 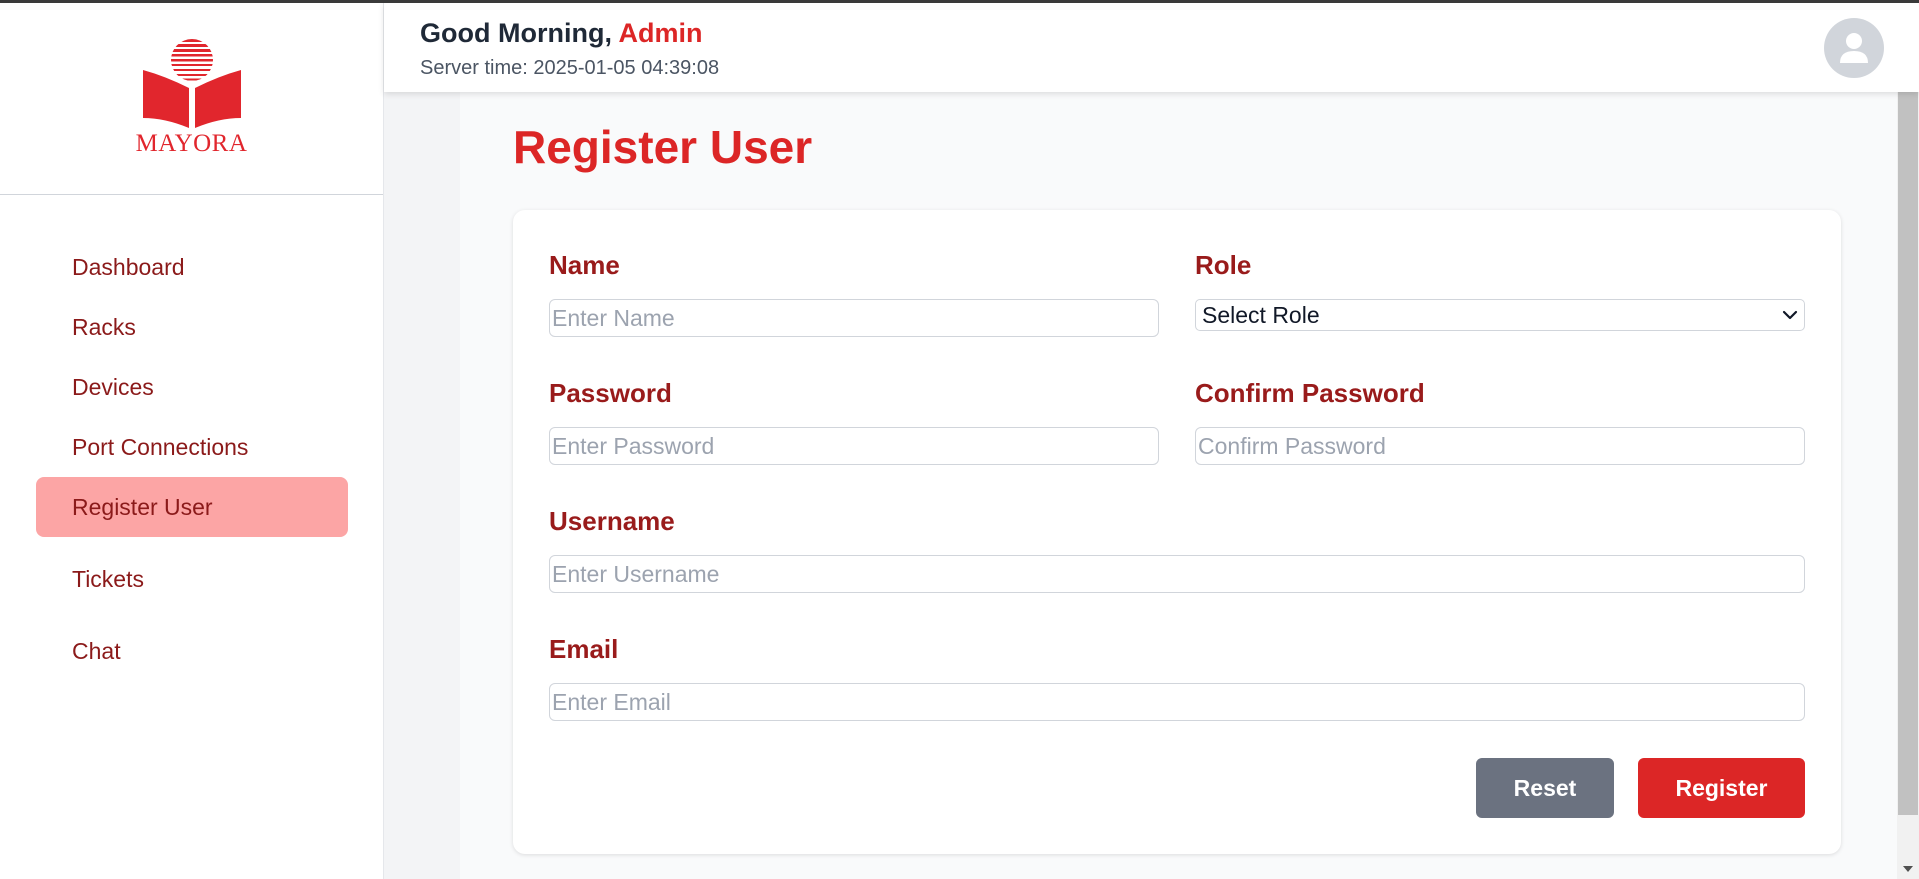 What do you see at coordinates (519, 33) in the screenshot?
I see `greeting-prefix: Good Morning,` at bounding box center [519, 33].